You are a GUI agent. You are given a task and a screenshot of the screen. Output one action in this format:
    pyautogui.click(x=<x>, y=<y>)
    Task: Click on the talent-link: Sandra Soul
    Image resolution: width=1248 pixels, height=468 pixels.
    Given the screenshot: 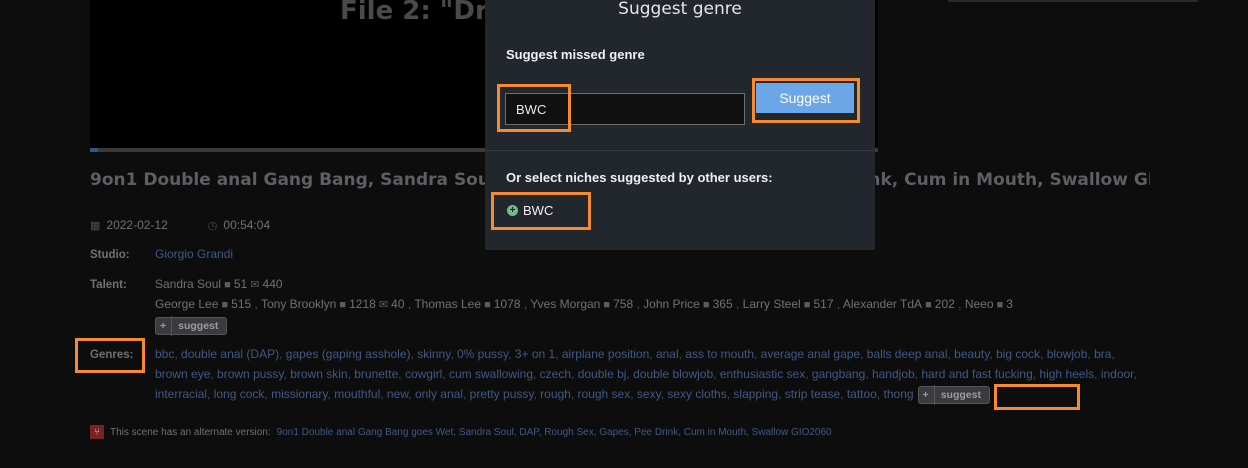 What is the action you would take?
    pyautogui.click(x=188, y=284)
    